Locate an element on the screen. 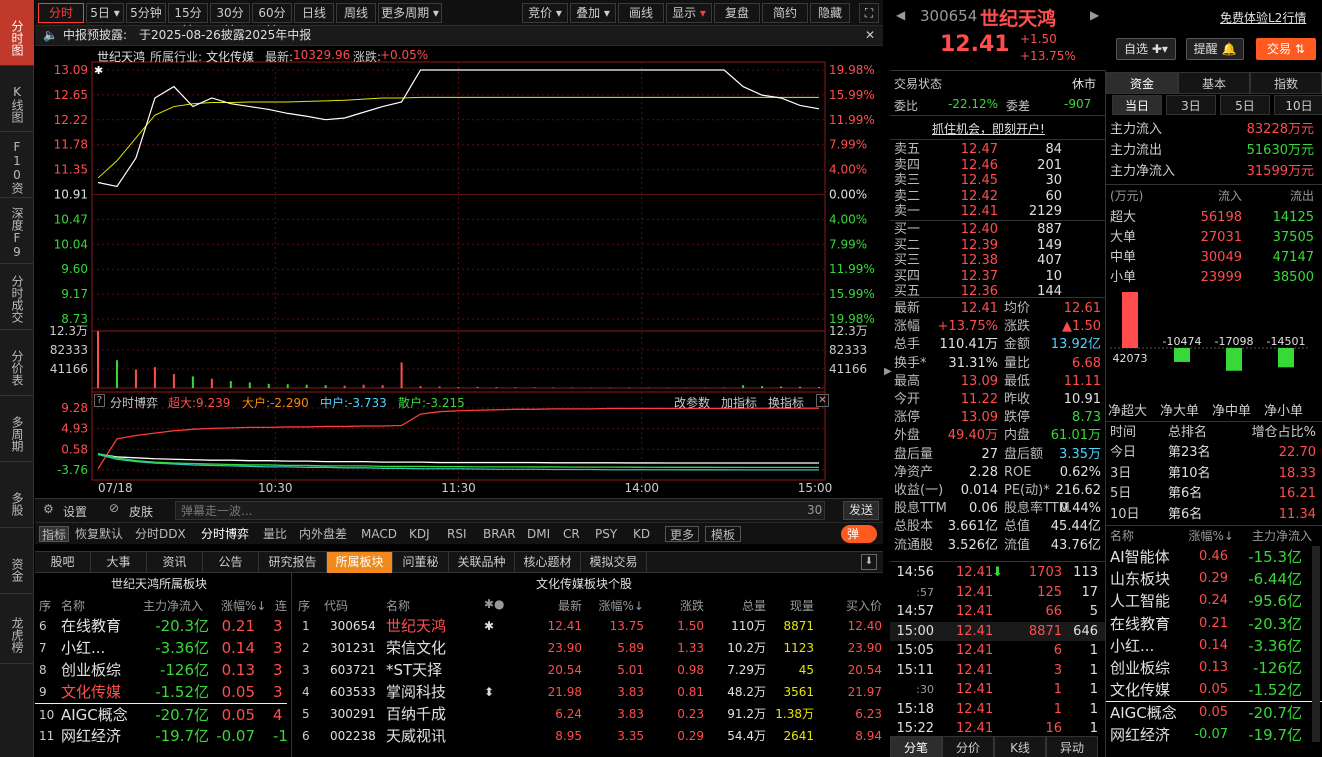 The image size is (1322, 757). indicator-tab-6: MACD is located at coordinates (379, 534).